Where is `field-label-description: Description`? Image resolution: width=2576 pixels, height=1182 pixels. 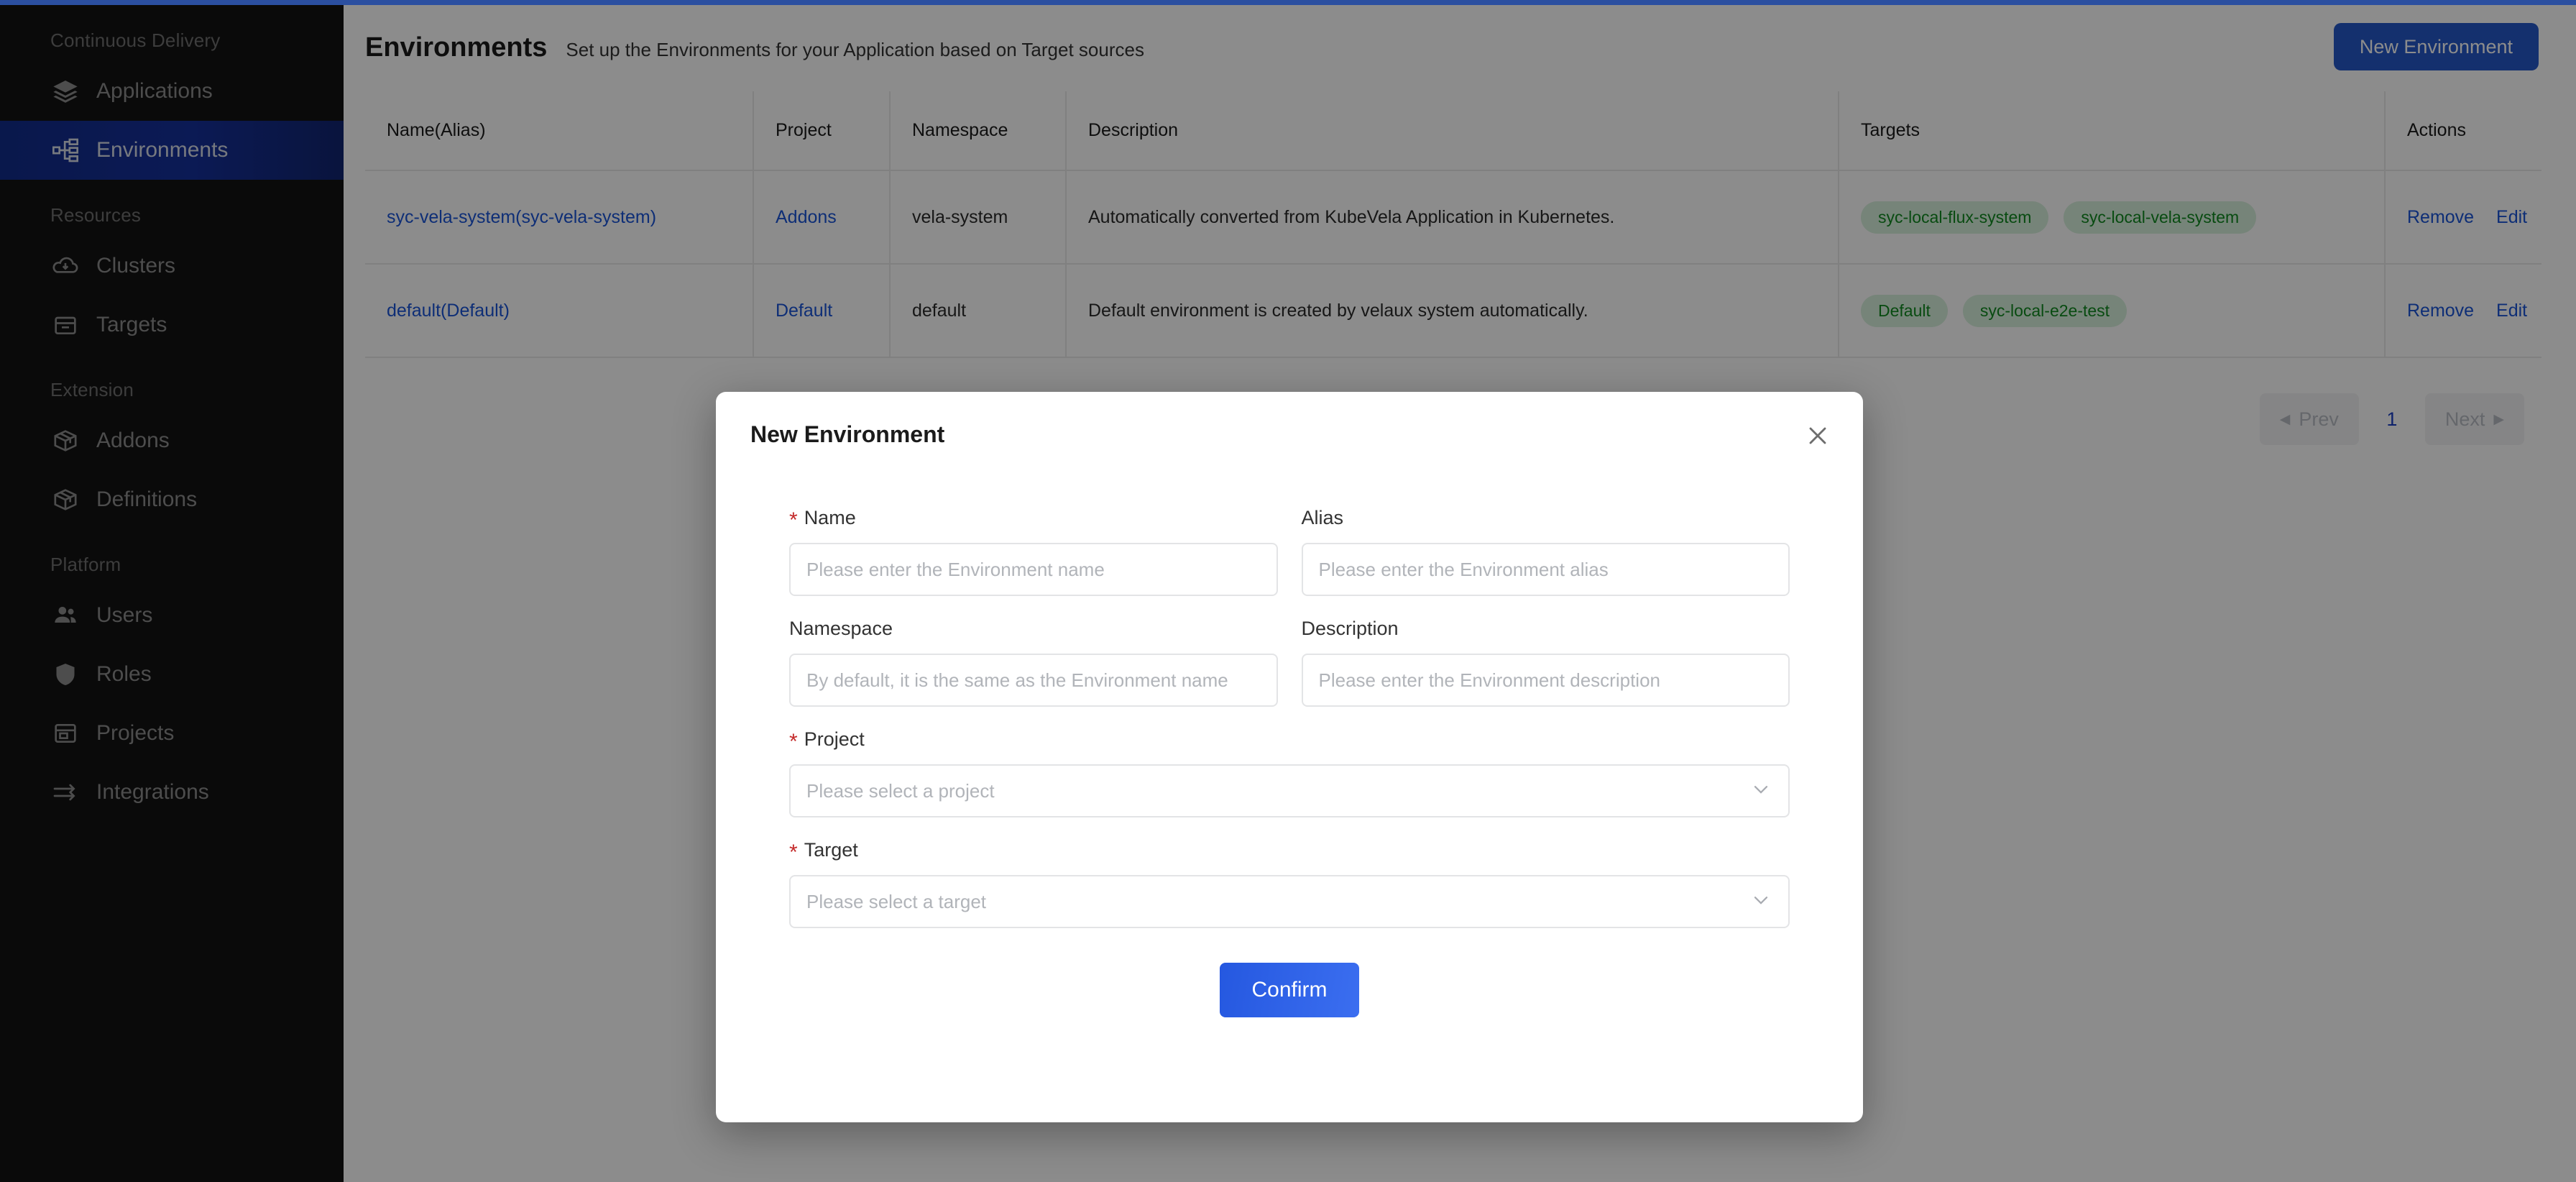 field-label-description: Description is located at coordinates (1546, 628).